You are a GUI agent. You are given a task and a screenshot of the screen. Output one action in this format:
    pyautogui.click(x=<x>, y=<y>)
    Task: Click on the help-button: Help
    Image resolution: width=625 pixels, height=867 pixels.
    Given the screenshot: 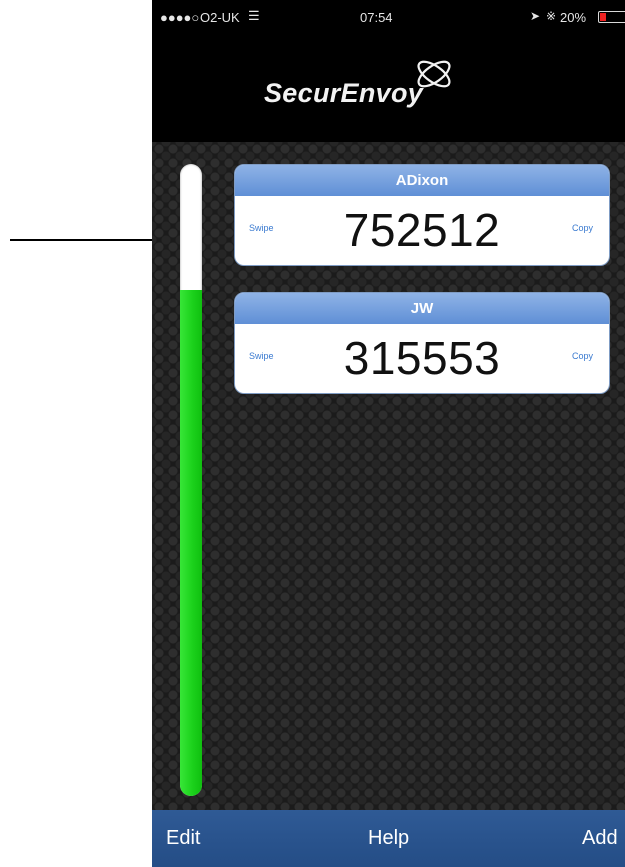 What is the action you would take?
    pyautogui.click(x=388, y=838)
    